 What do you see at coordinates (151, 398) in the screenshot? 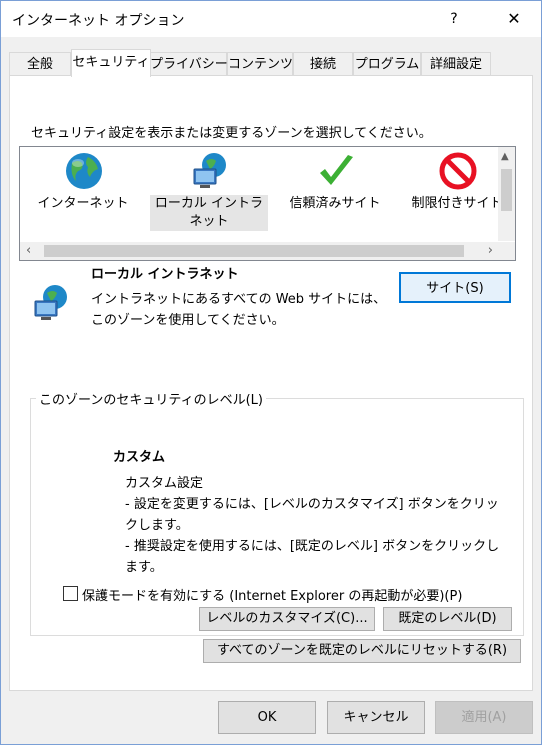
I see `security-level-group-title: このゾーンのセキュリティのレベル(L)` at bounding box center [151, 398].